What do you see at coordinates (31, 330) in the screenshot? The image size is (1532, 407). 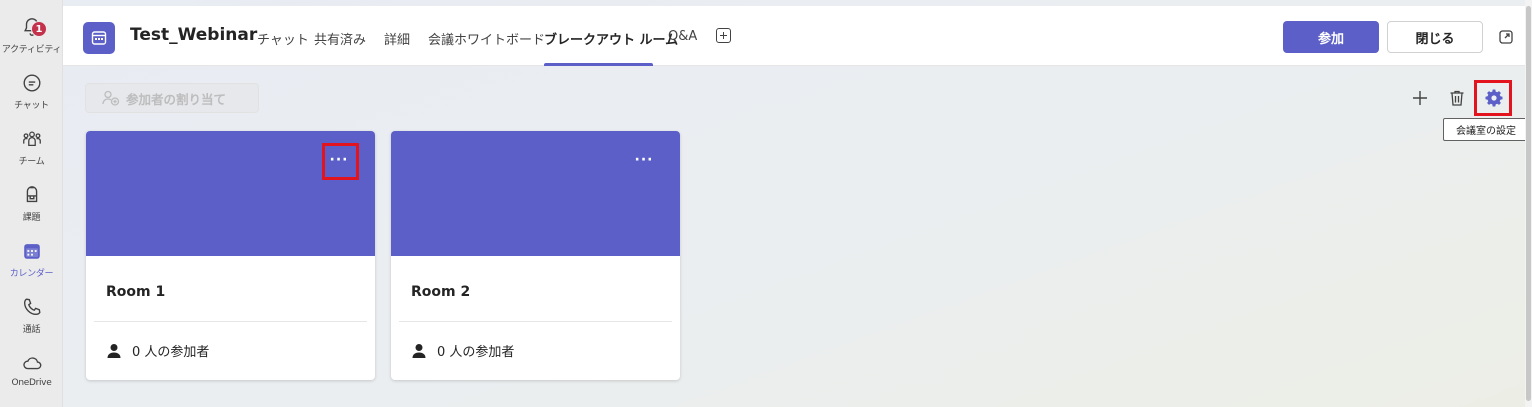 I see `rail-item-label: 通話` at bounding box center [31, 330].